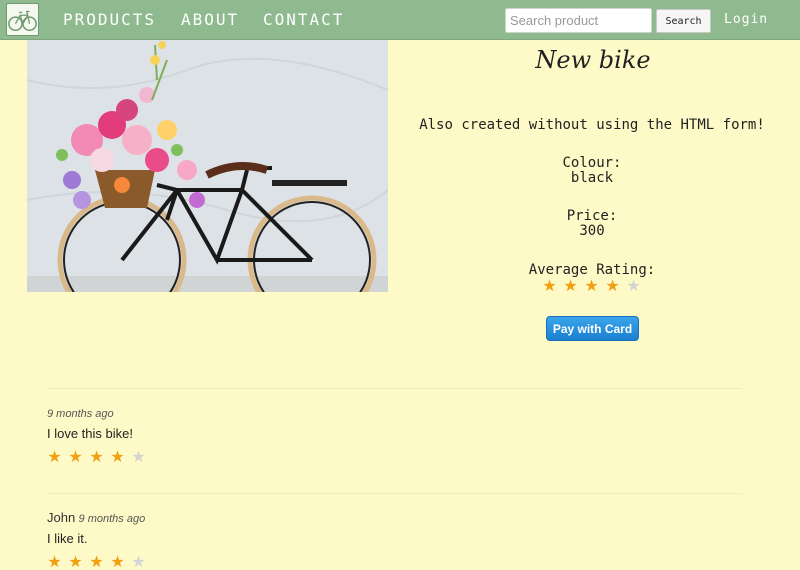  What do you see at coordinates (303, 19) in the screenshot?
I see `nav-link-contact: CONTACT` at bounding box center [303, 19].